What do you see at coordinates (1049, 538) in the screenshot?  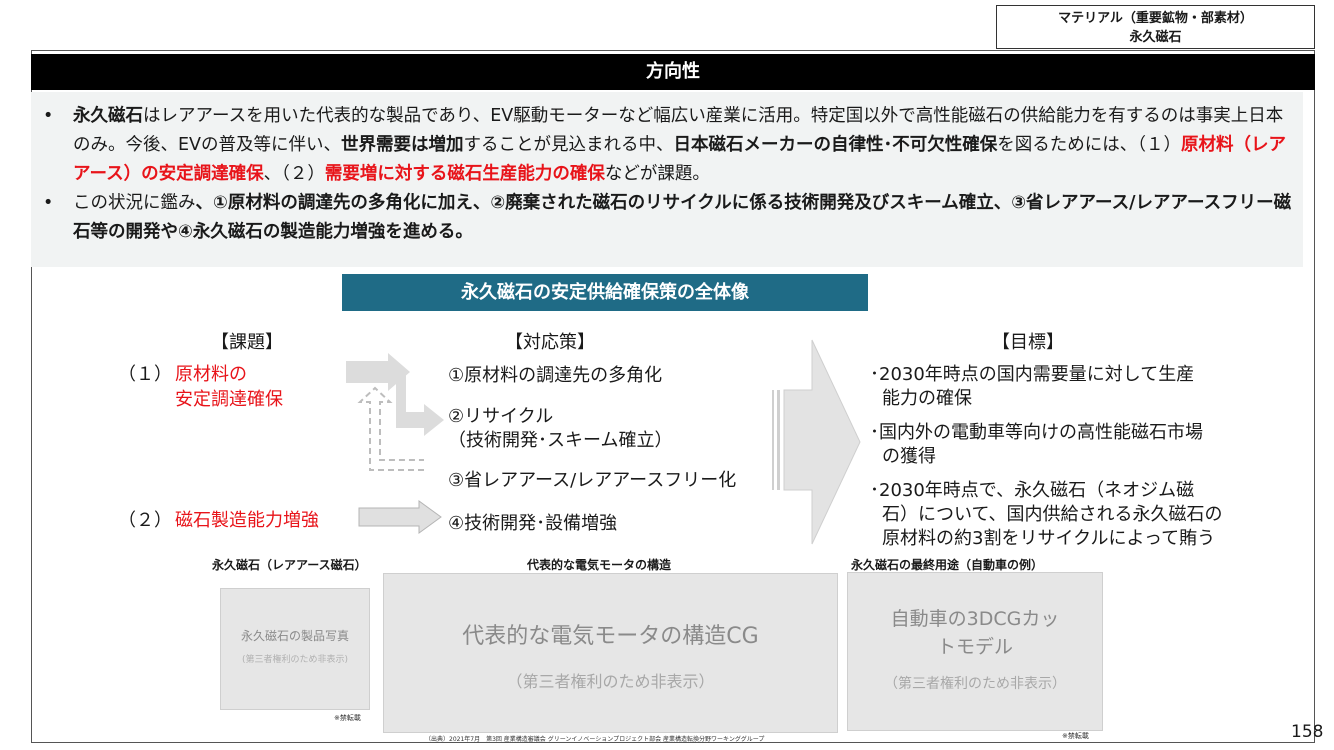 I see `goal3-line3: 原材料の約3割をリサイクルによって賄う` at bounding box center [1049, 538].